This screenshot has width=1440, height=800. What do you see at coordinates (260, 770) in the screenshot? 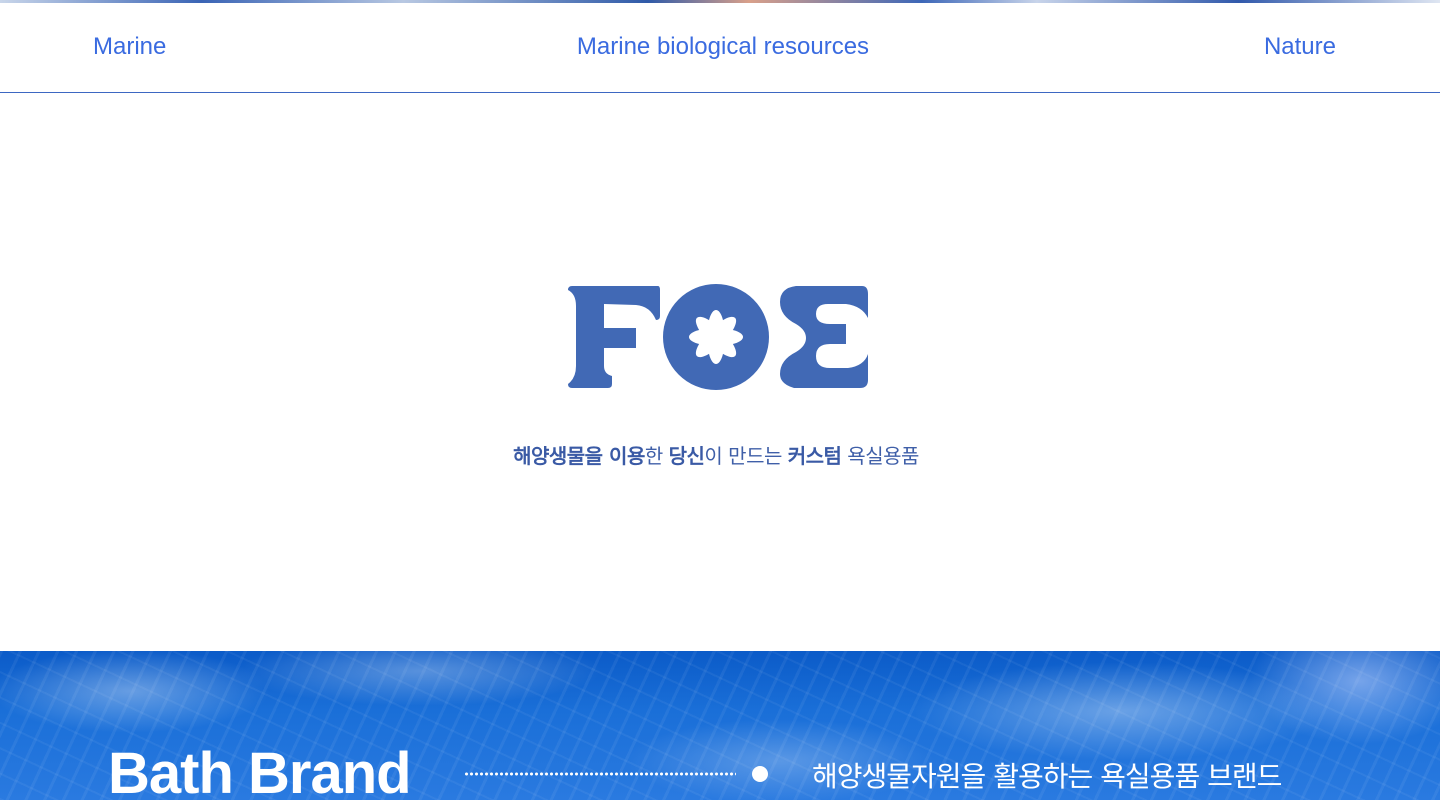
I see `banner-title: Bath Brand` at bounding box center [260, 770].